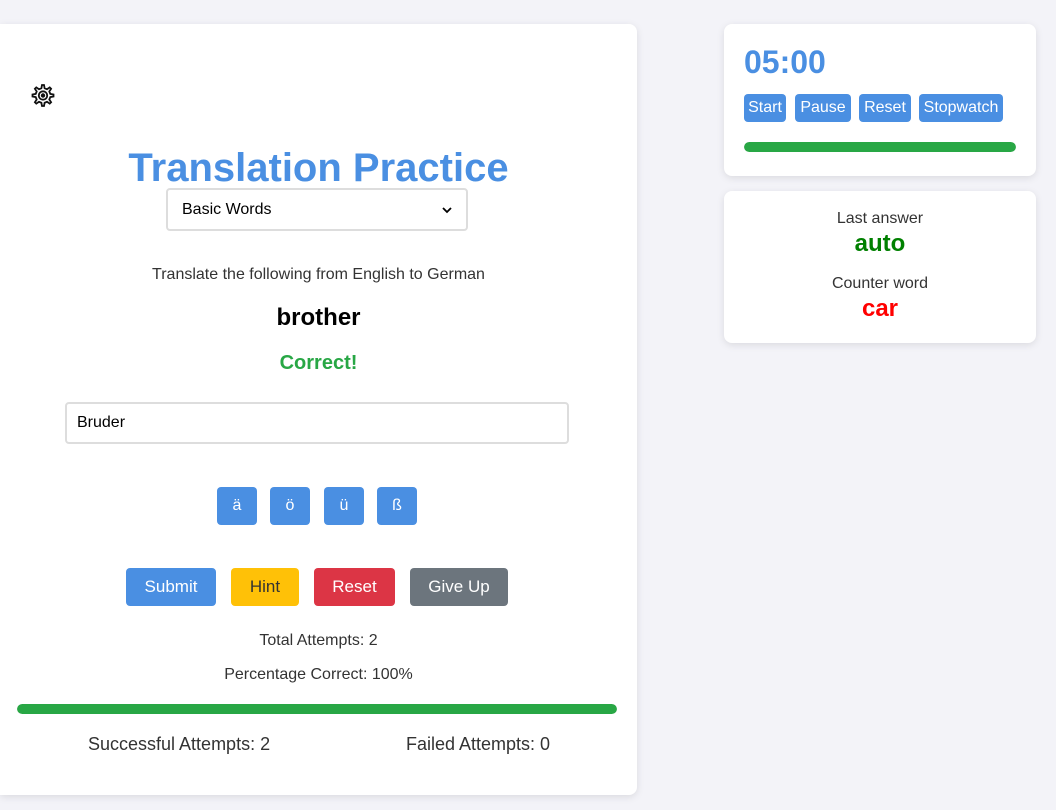 The image size is (1056, 810). I want to click on give-up-button: Give Up, so click(459, 587).